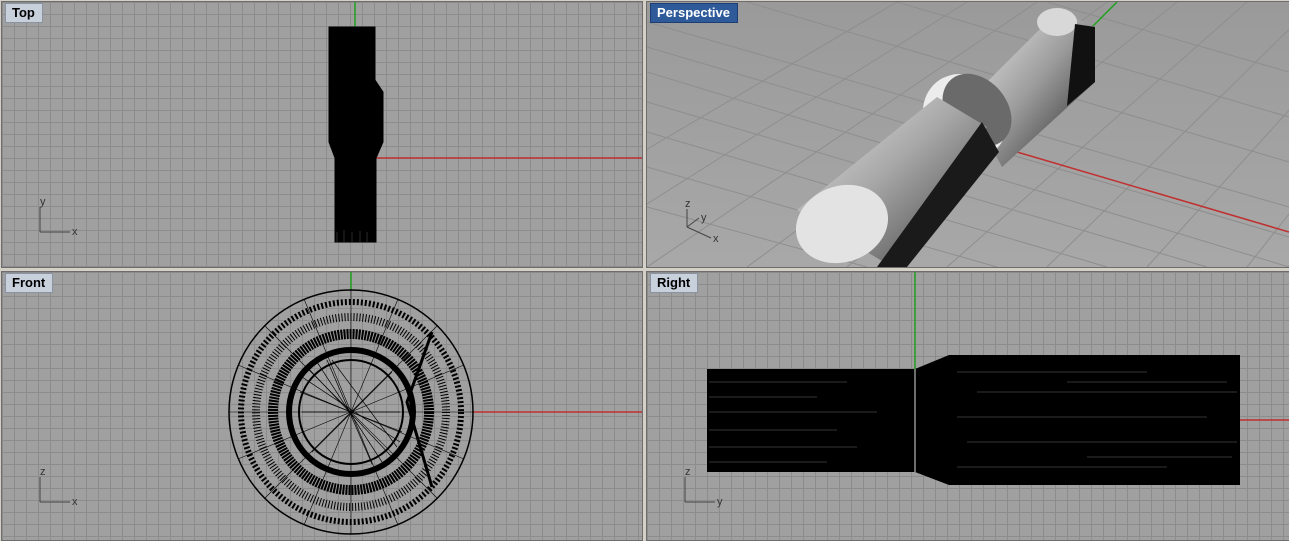 The width and height of the screenshot is (1289, 541). What do you see at coordinates (704, 218) in the screenshot?
I see `persp-axis-y-label: y` at bounding box center [704, 218].